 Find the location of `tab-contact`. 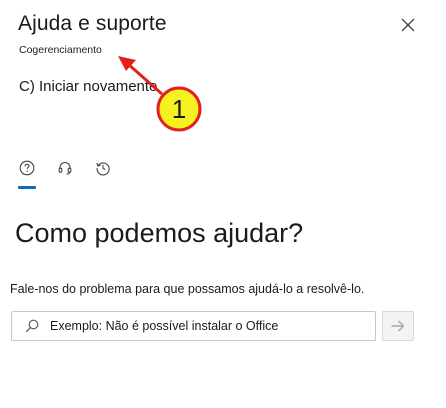

tab-contact is located at coordinates (65, 168).